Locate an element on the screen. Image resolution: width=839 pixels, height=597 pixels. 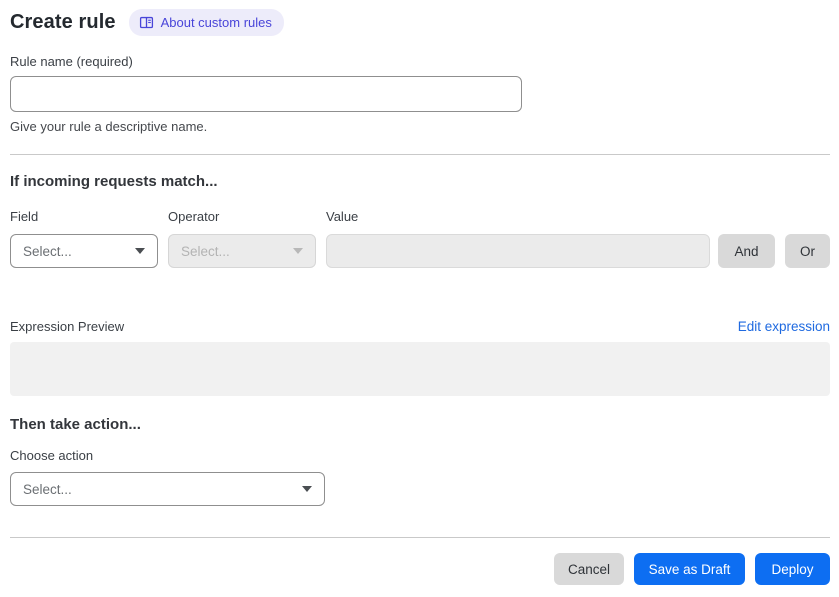
expression-preview-box is located at coordinates (420, 369).